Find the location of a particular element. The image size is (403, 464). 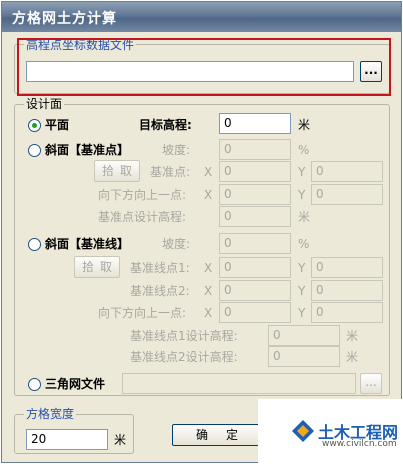

tin-file-radio is located at coordinates (34, 384).